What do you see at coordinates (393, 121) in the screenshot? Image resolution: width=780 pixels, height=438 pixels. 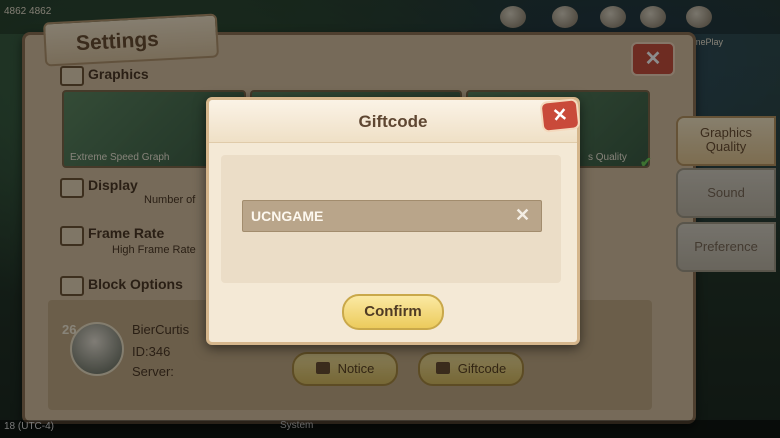 I see `dialog-title: Giftcode` at bounding box center [393, 121].